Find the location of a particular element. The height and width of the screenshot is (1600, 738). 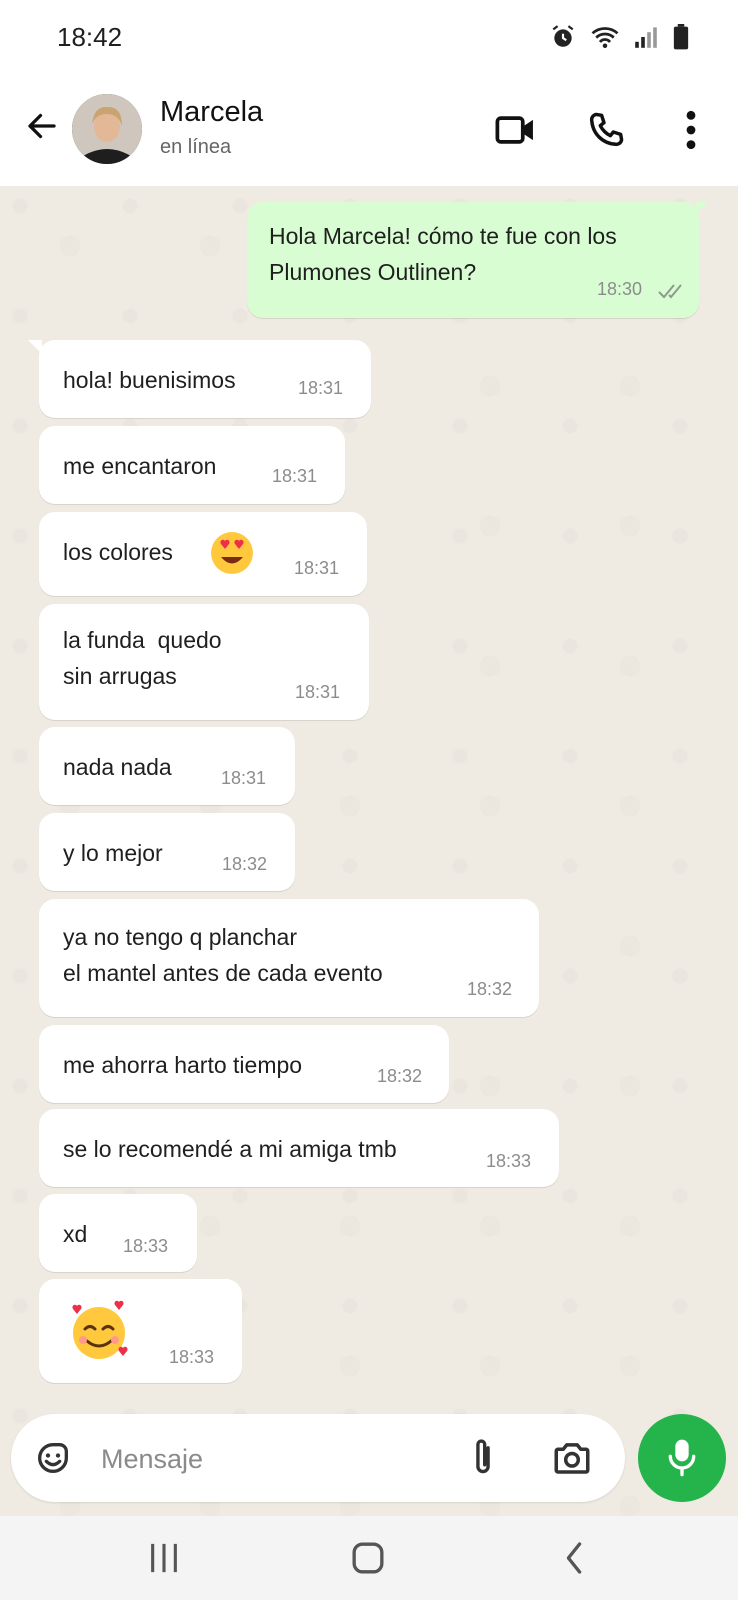

smiling-face-with-hearts-emoji is located at coordinates (100, 1329).